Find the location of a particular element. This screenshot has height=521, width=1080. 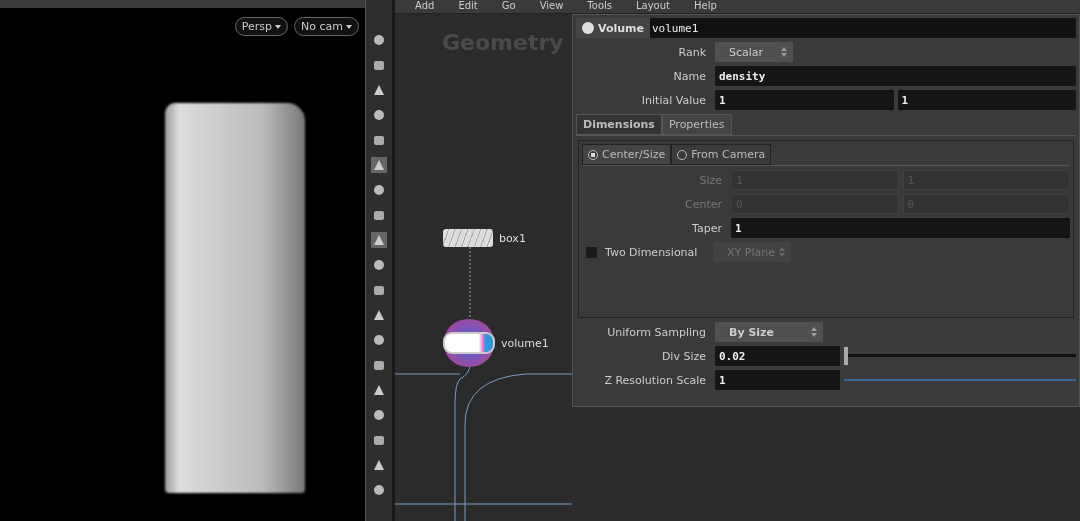

node-label: volume1 is located at coordinates (525, 343).